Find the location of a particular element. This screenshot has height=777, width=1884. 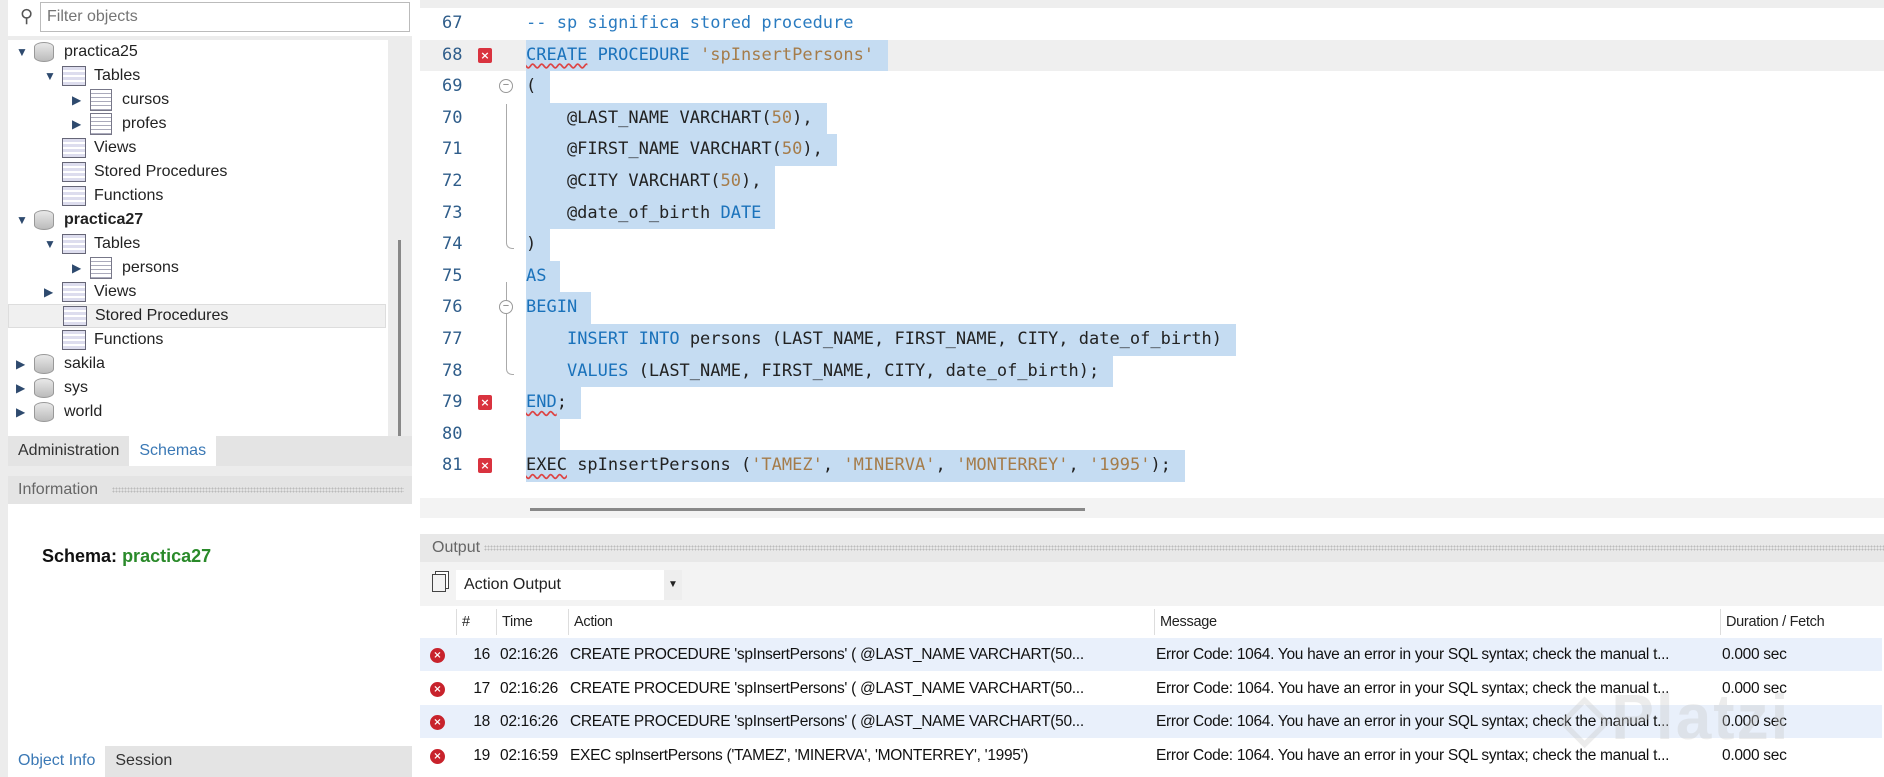

code-line: 67 -- sp significa stored procedure is located at coordinates (1152, 24).